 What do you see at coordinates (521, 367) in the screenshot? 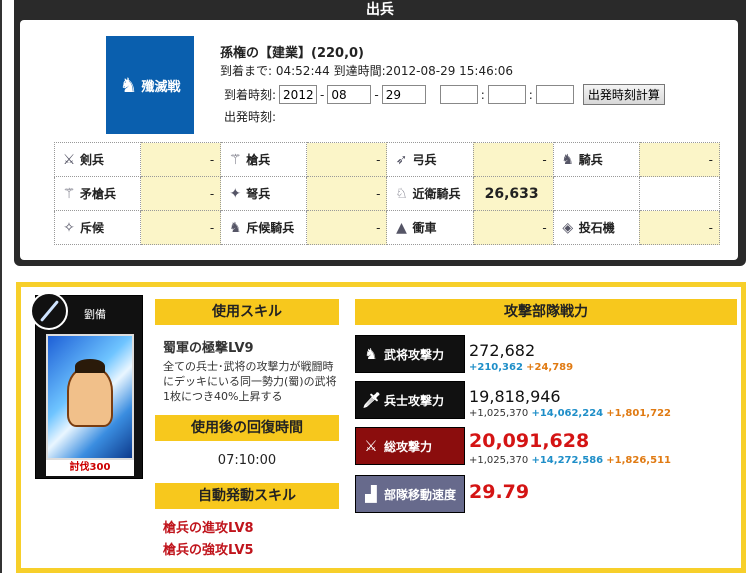
I see `general-attack-bonus: +210,362 +24,789` at bounding box center [521, 367].